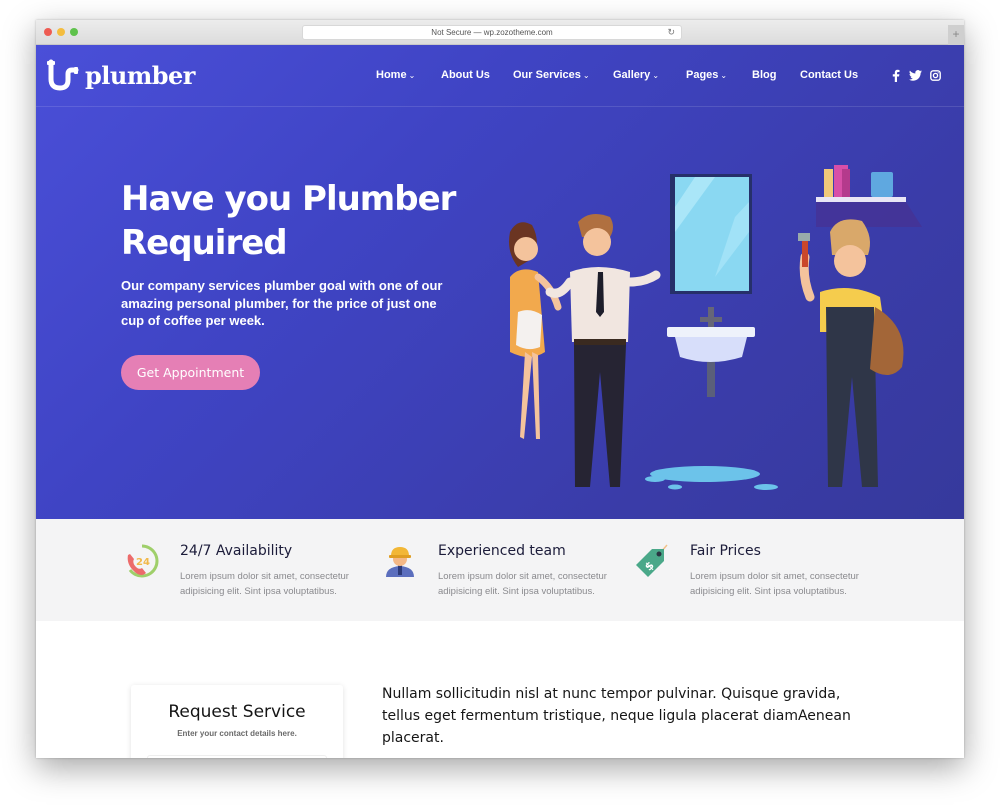 Image resolution: width=1000 pixels, height=810 pixels. I want to click on plumber-illustration, so click(851, 353).